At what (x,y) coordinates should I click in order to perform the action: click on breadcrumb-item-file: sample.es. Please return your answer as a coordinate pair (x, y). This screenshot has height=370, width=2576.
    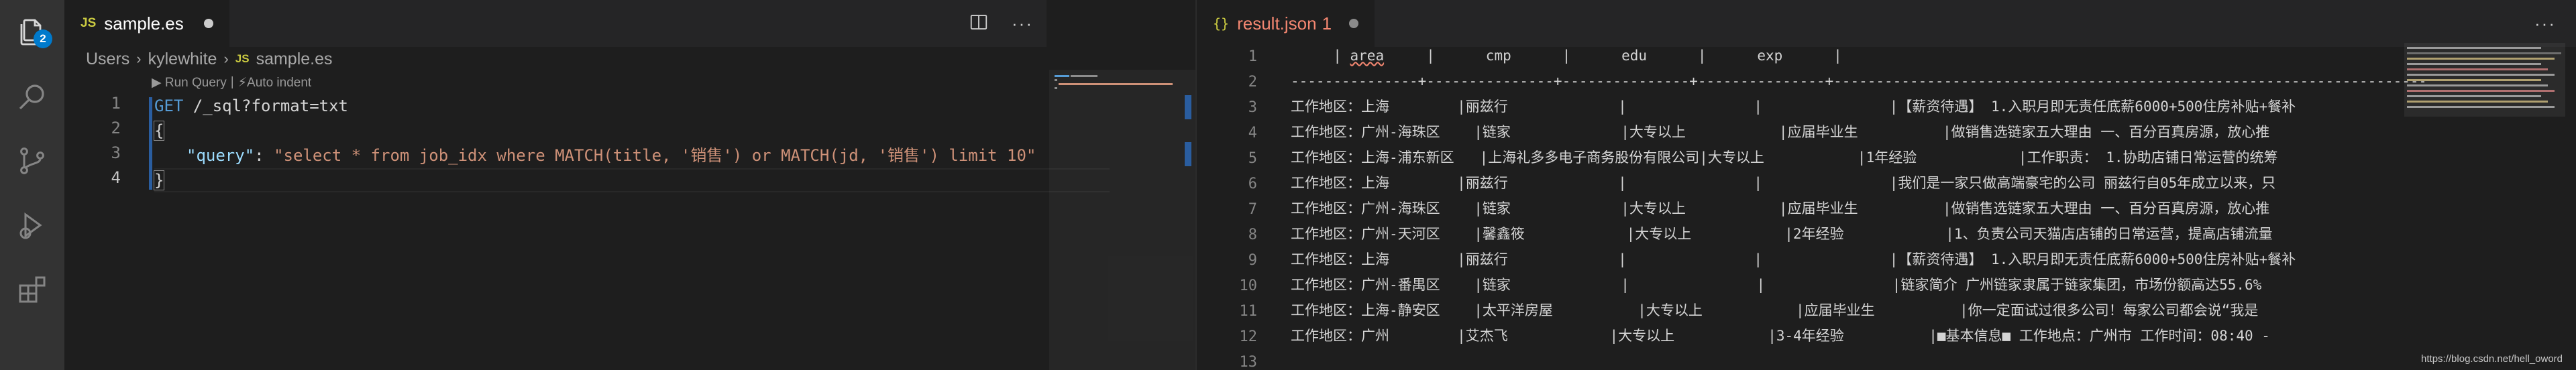
    Looking at the image, I should click on (294, 59).